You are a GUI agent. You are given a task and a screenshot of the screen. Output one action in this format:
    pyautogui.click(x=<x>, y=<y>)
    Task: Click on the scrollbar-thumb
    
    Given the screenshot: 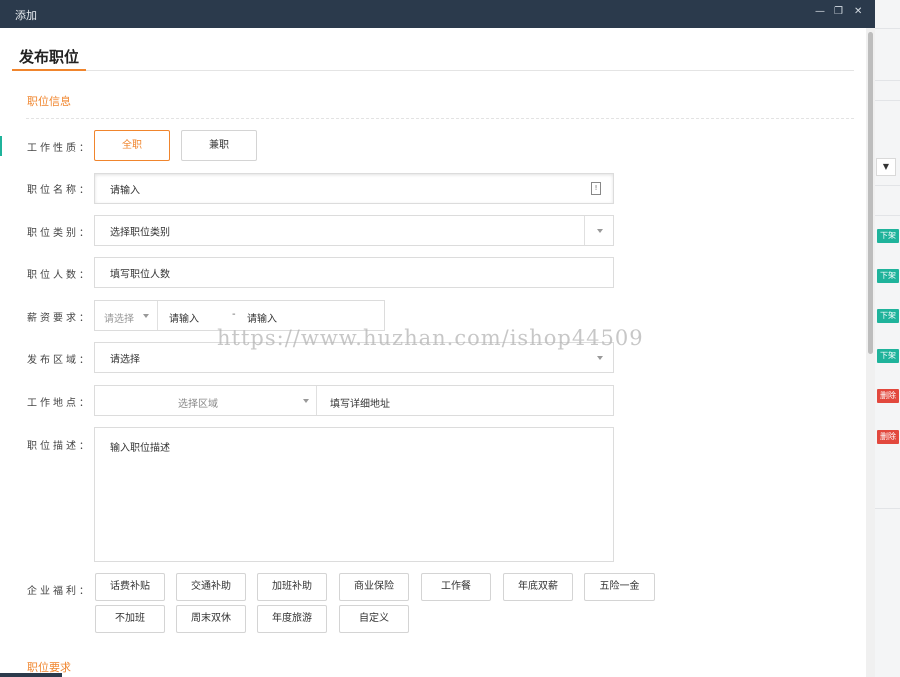 What is the action you would take?
    pyautogui.click(x=870, y=193)
    